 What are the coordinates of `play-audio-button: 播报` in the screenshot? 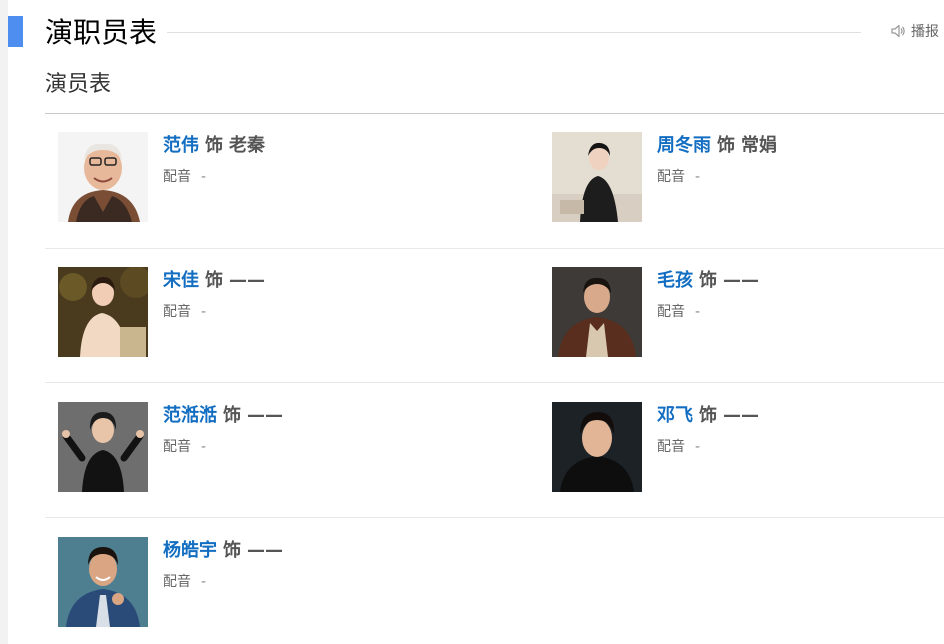 It's located at (914, 32).